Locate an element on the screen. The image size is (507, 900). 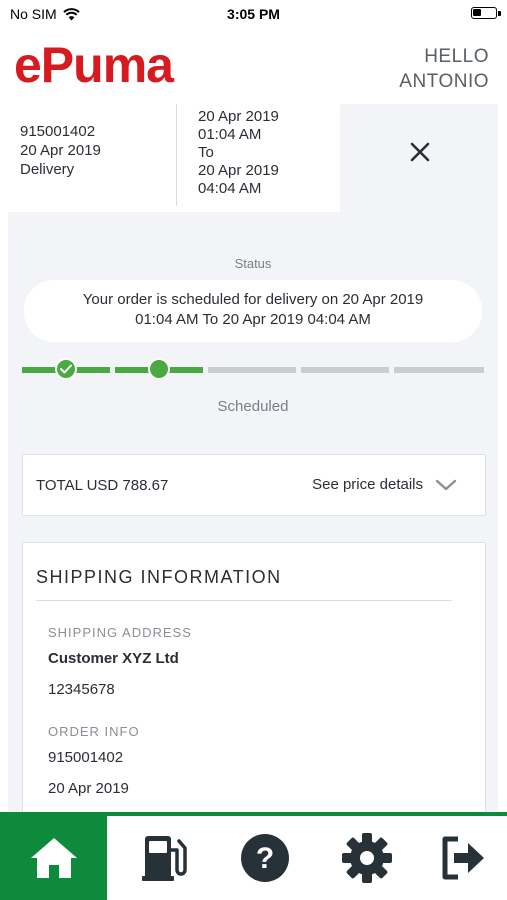
shipping-info-title: SHIPPING INFORMATION is located at coordinates (159, 577).